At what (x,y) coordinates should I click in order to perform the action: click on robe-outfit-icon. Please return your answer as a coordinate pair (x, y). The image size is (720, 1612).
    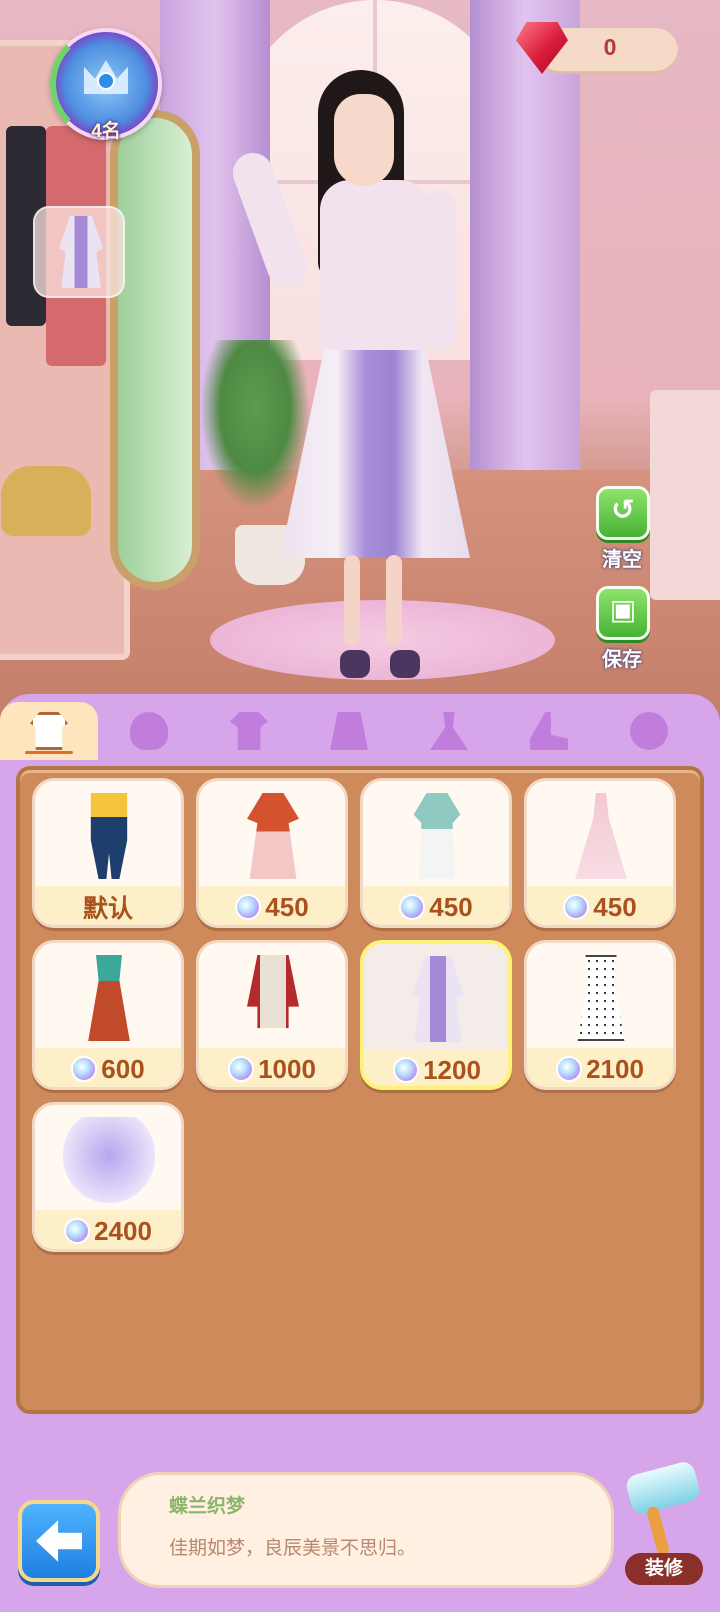
    Looking at the image, I should click on (273, 992).